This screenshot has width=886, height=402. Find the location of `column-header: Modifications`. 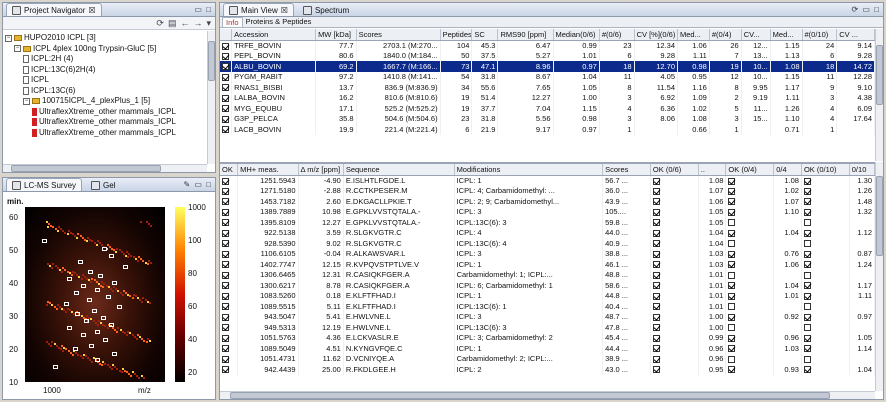

column-header: Modifications is located at coordinates (529, 170).